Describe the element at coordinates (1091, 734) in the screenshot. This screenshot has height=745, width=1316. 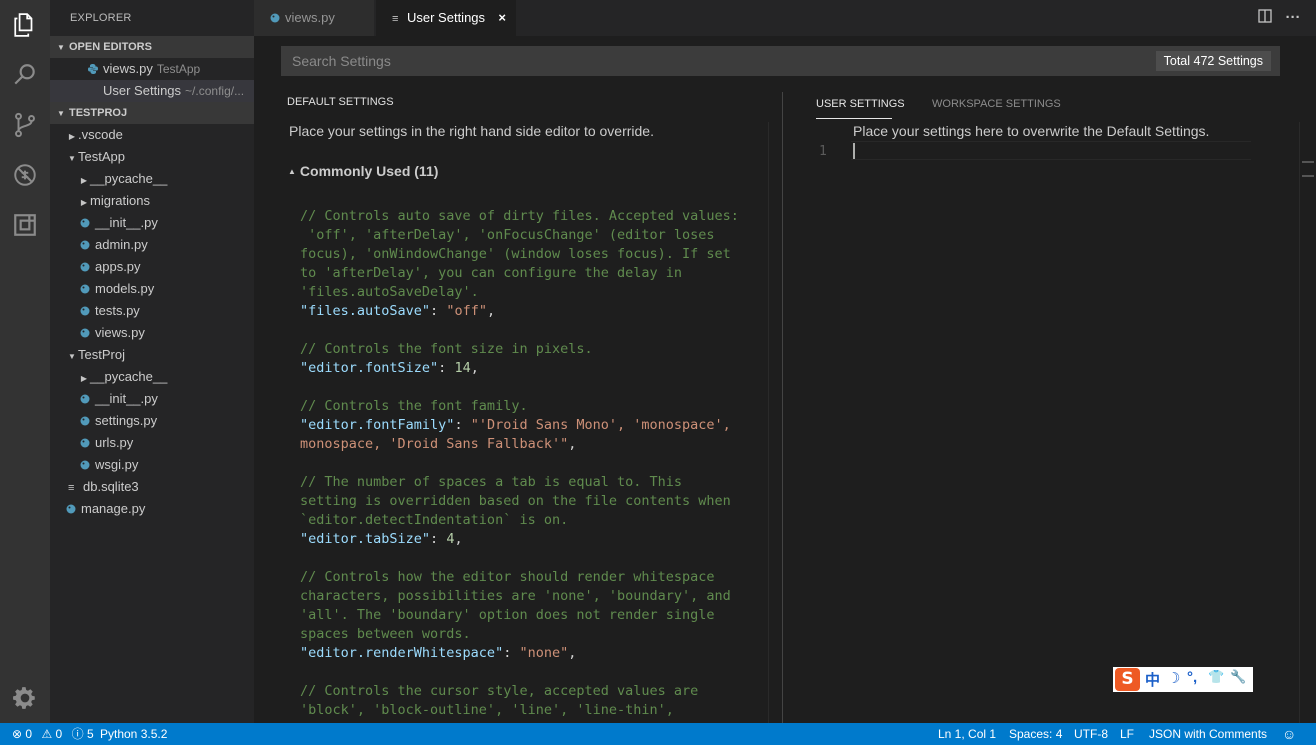
I see `encoding: UTF-8` at that location.